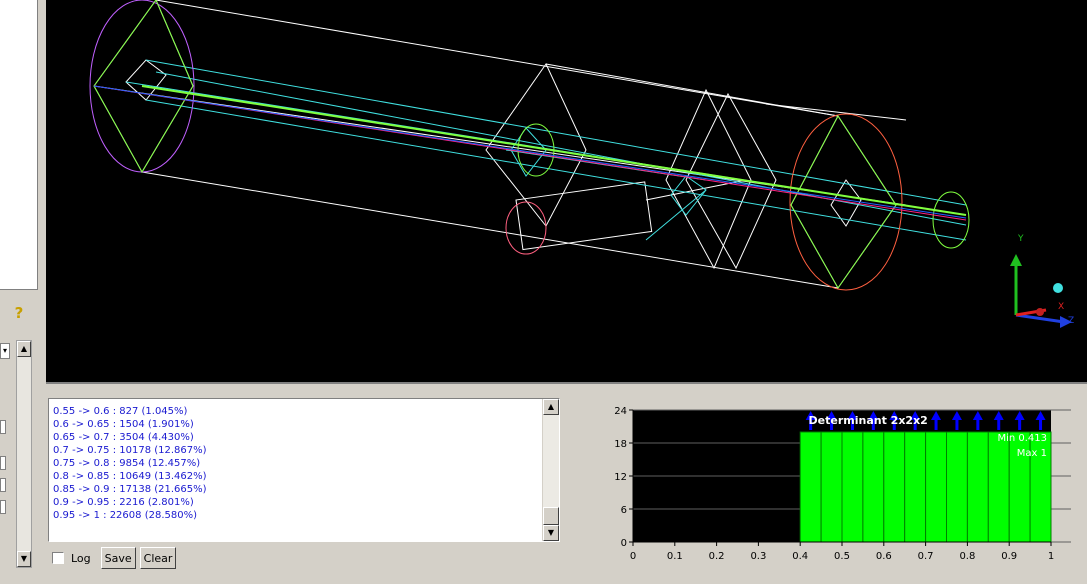 The image size is (1087, 584). Describe the element at coordinates (123, 502) in the screenshot. I see `log-line: 0.9 -> 0.95 : 2216 (2.801%)` at that location.